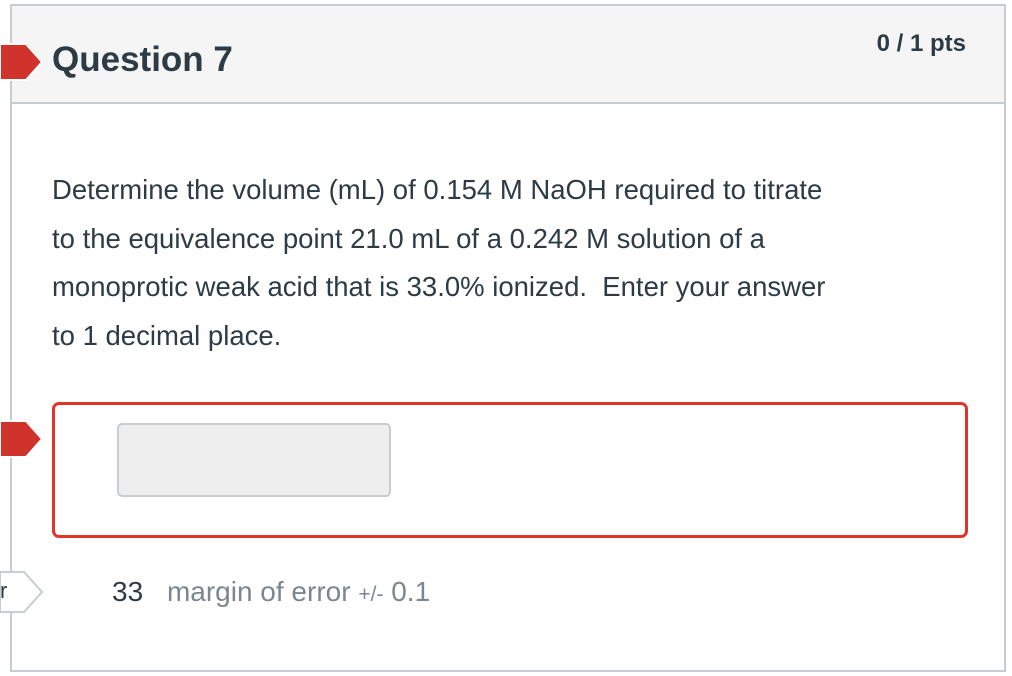  What do you see at coordinates (258, 591) in the screenshot?
I see `margin-of-error-label: margin of error` at bounding box center [258, 591].